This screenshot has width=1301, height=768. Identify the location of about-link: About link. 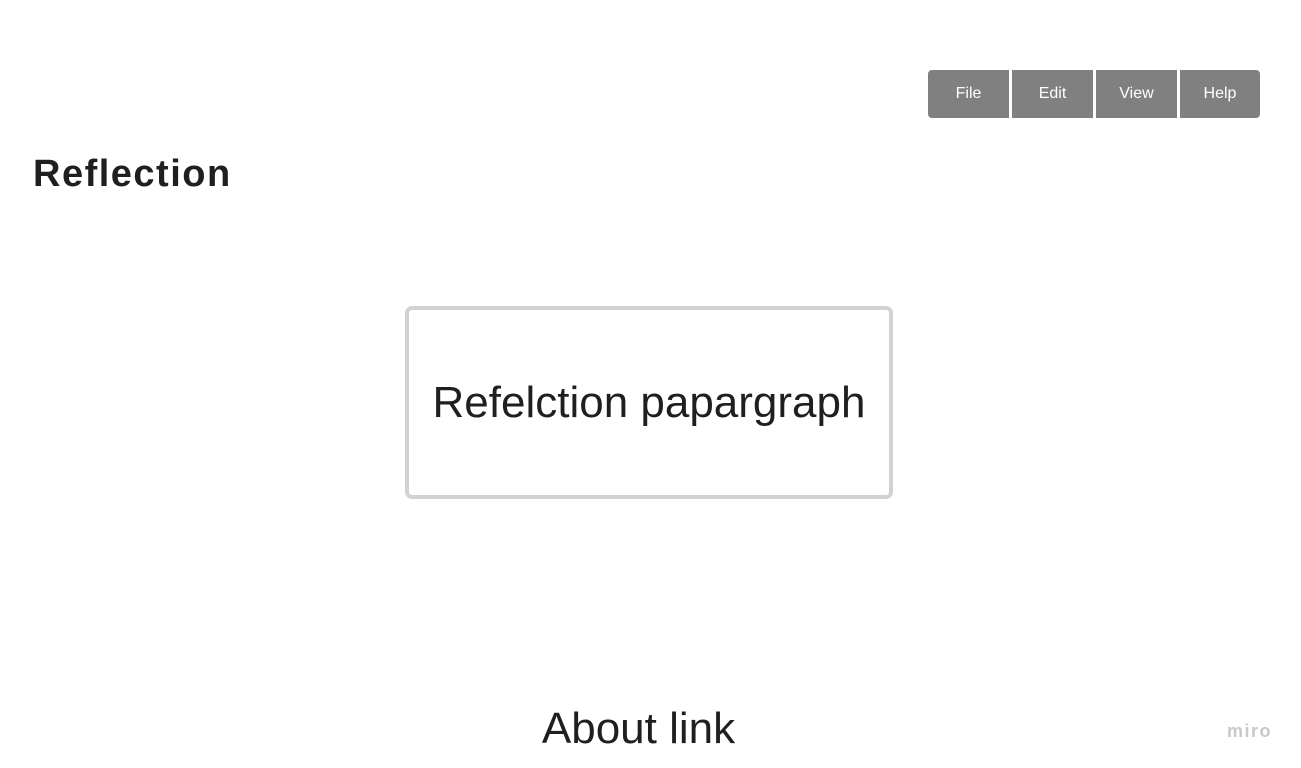
(638, 729).